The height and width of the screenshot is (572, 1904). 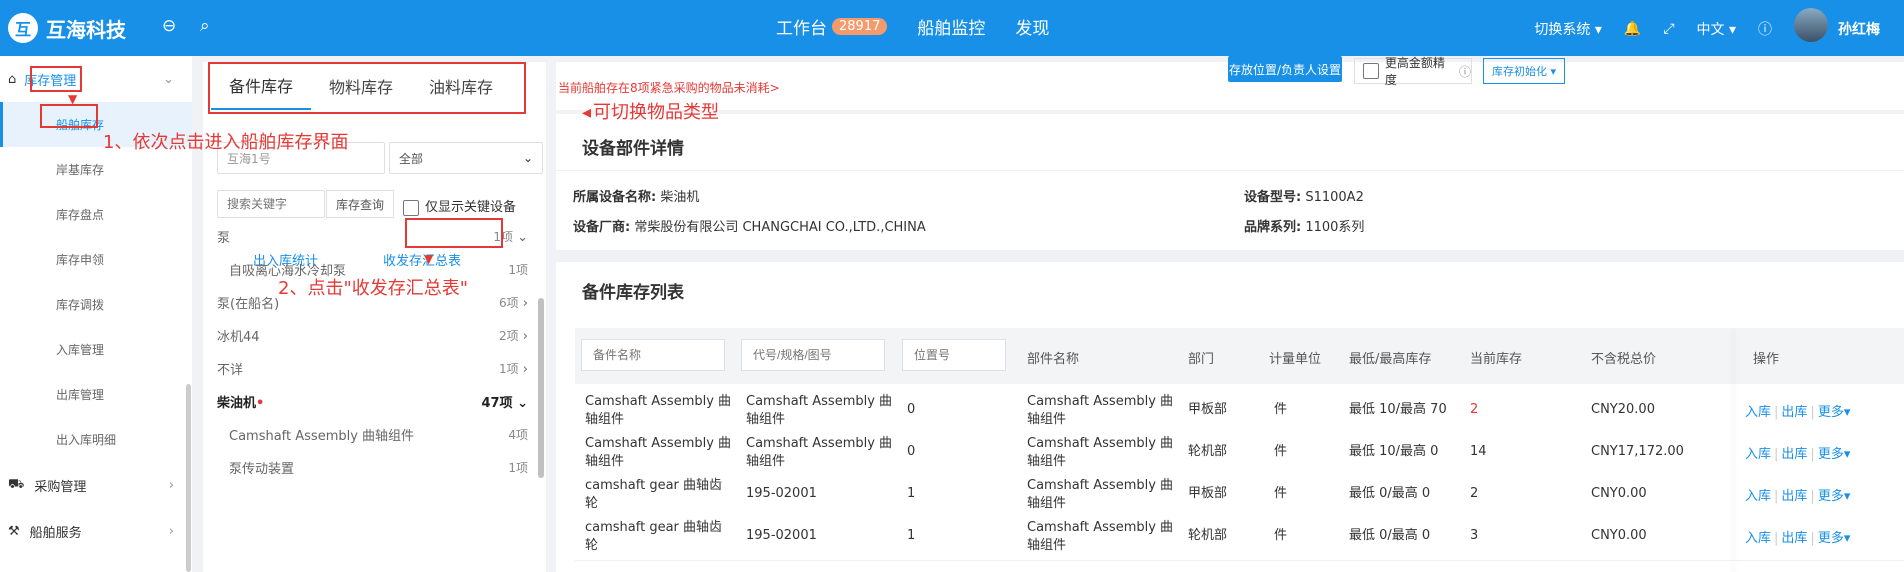 What do you see at coordinates (1032, 26) in the screenshot?
I see `nav-discover: 发现` at bounding box center [1032, 26].